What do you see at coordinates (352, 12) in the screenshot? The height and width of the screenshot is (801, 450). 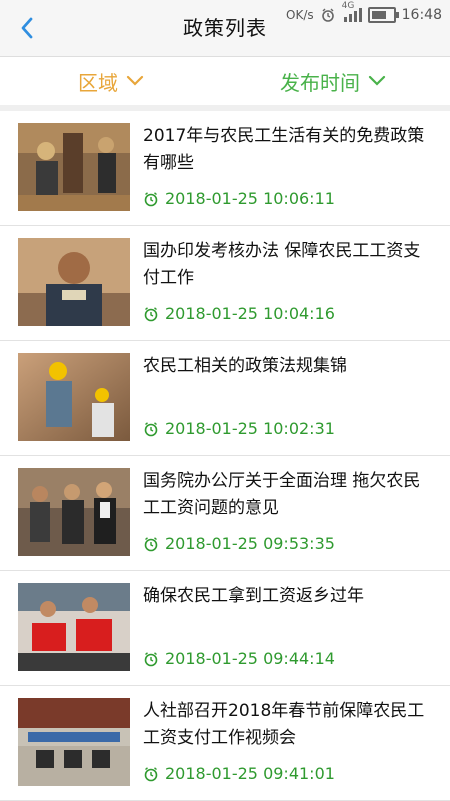 I see `signal-indicator: 4G` at bounding box center [352, 12].